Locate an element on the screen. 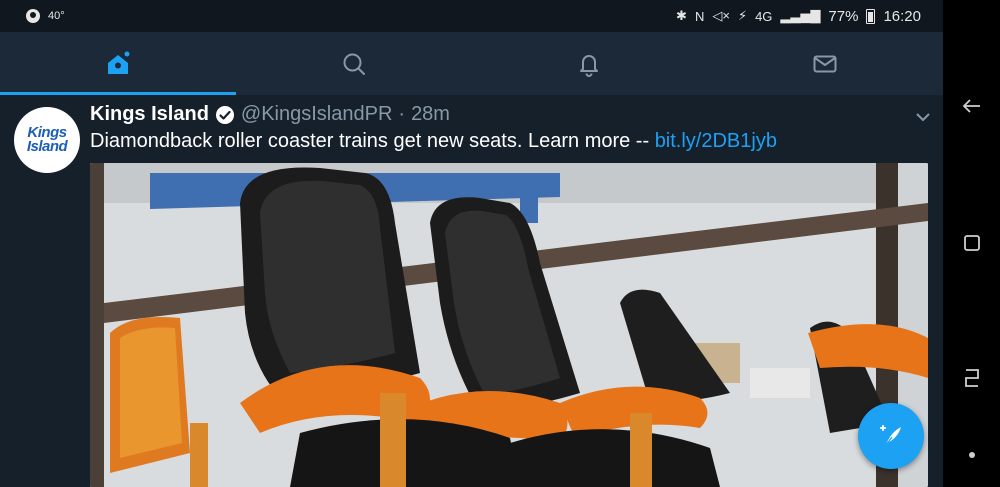  search-icon is located at coordinates (354, 64).